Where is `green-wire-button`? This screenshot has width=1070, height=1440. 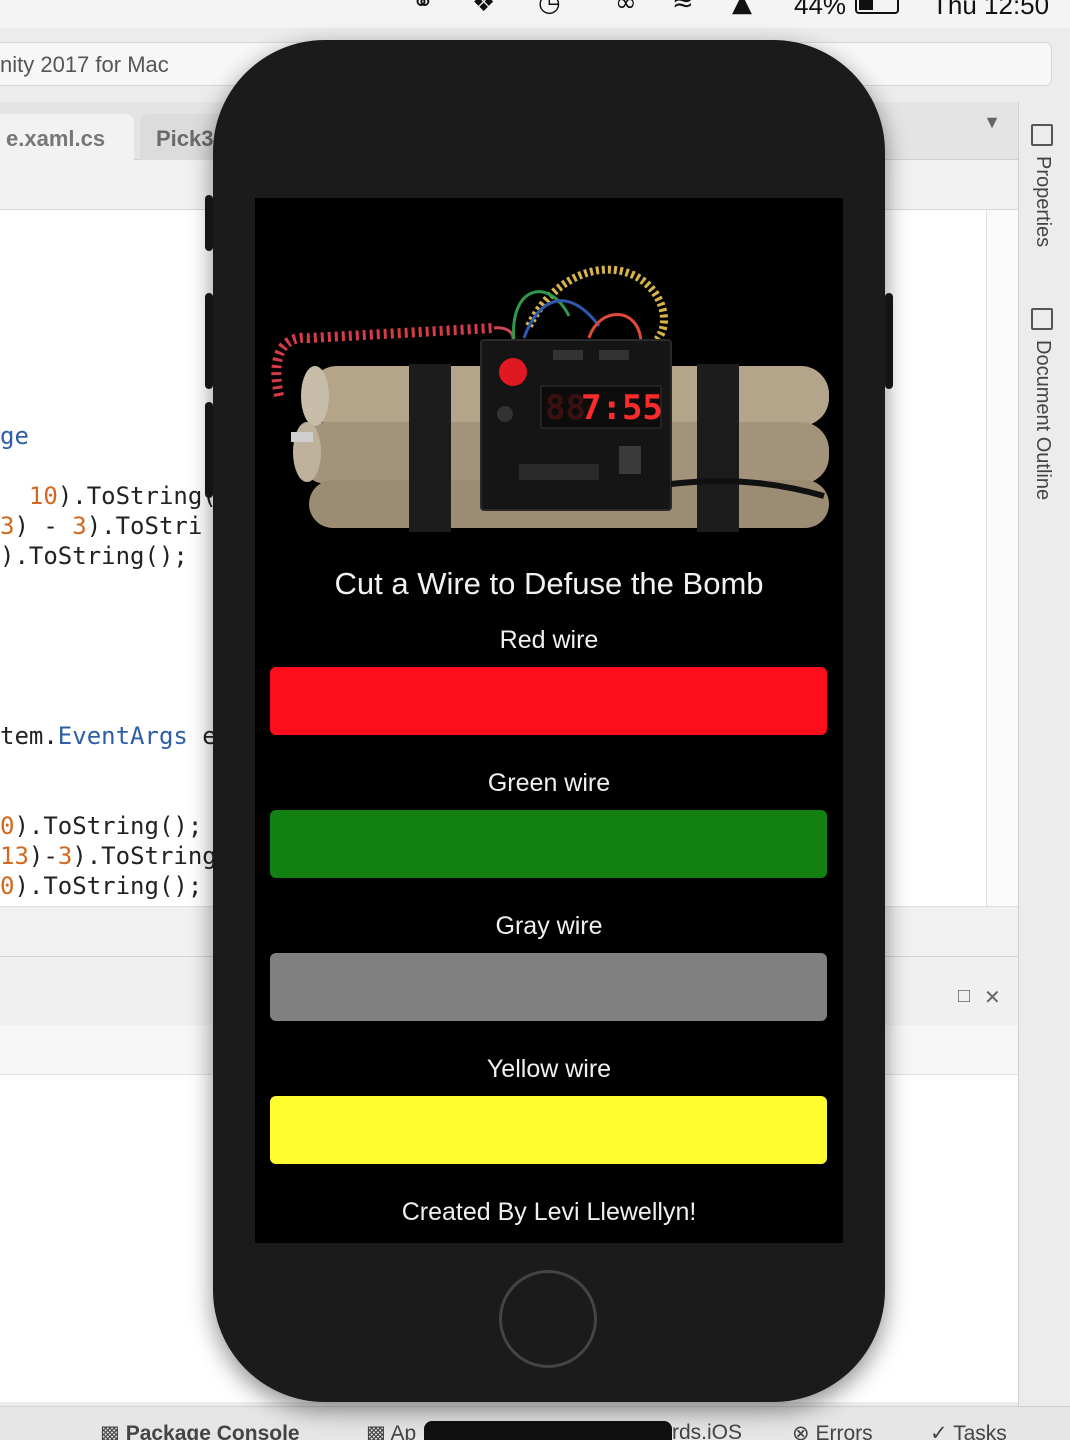
green-wire-button is located at coordinates (548, 844).